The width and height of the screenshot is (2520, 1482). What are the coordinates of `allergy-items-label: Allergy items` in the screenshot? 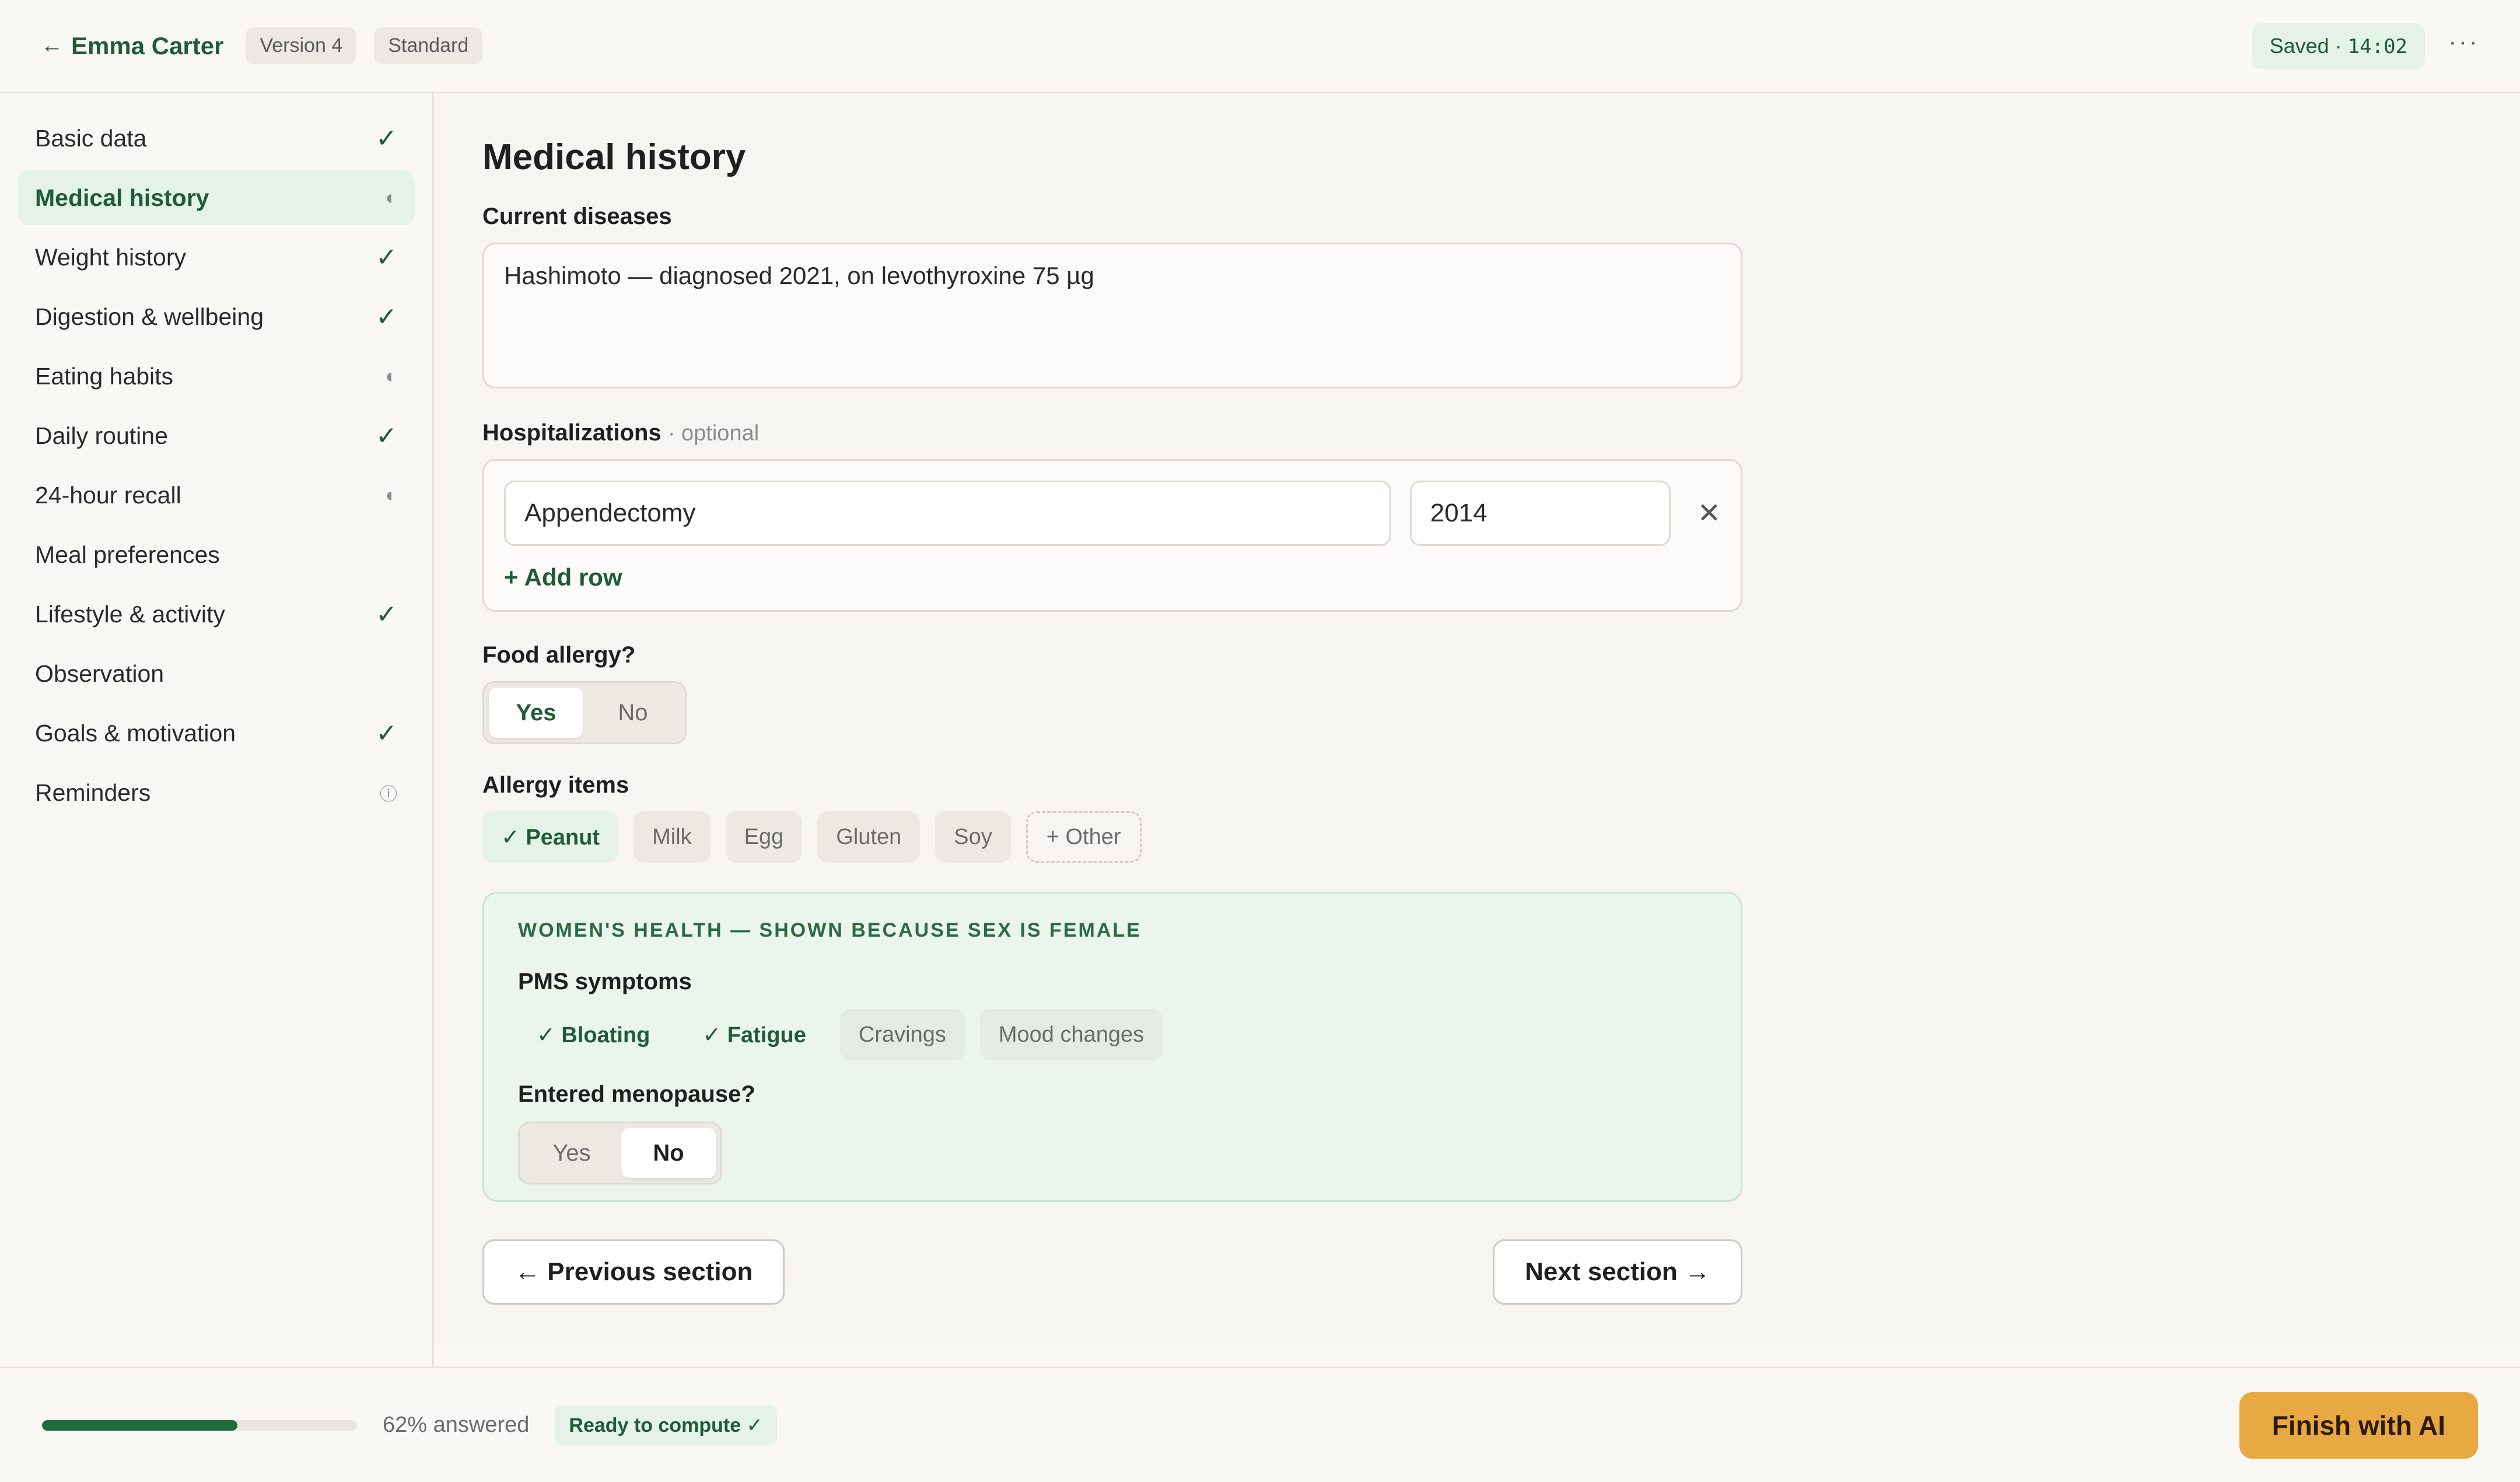 It's located at (555, 785).